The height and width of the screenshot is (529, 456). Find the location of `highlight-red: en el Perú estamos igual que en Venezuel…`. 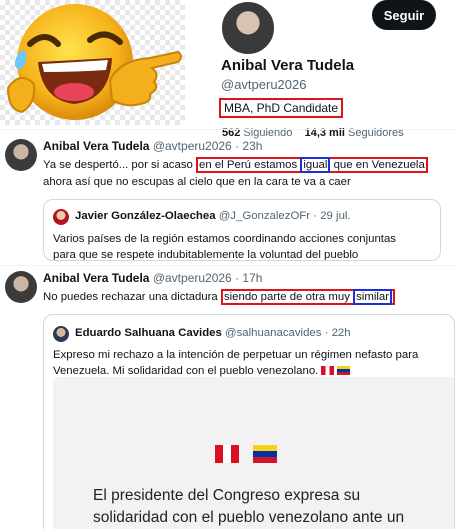

highlight-red: en el Perú estamos igual que en Venezuel… is located at coordinates (312, 165).